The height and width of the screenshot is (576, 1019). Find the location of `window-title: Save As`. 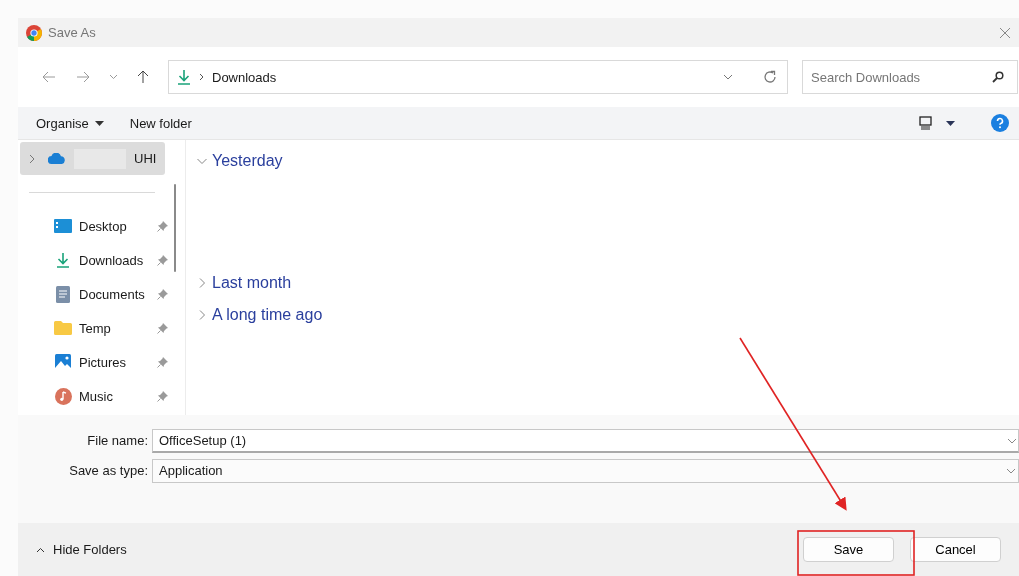

window-title: Save As is located at coordinates (72, 32).